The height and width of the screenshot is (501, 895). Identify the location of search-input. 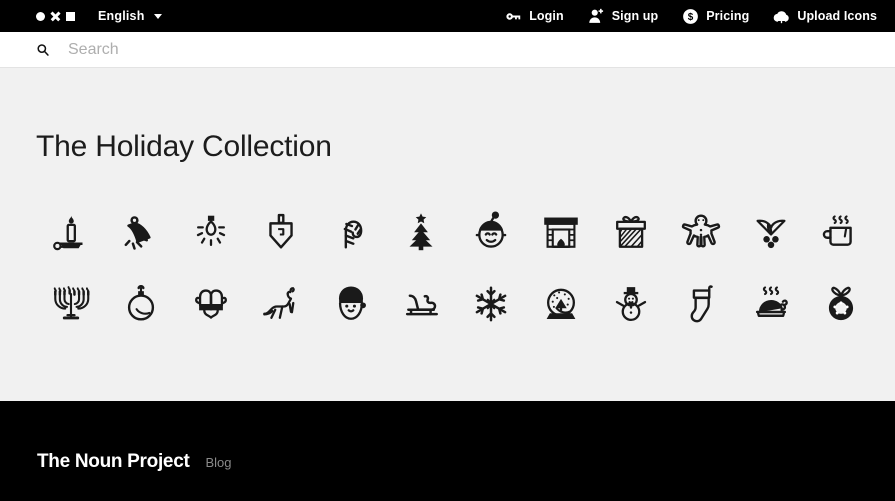
(278, 49).